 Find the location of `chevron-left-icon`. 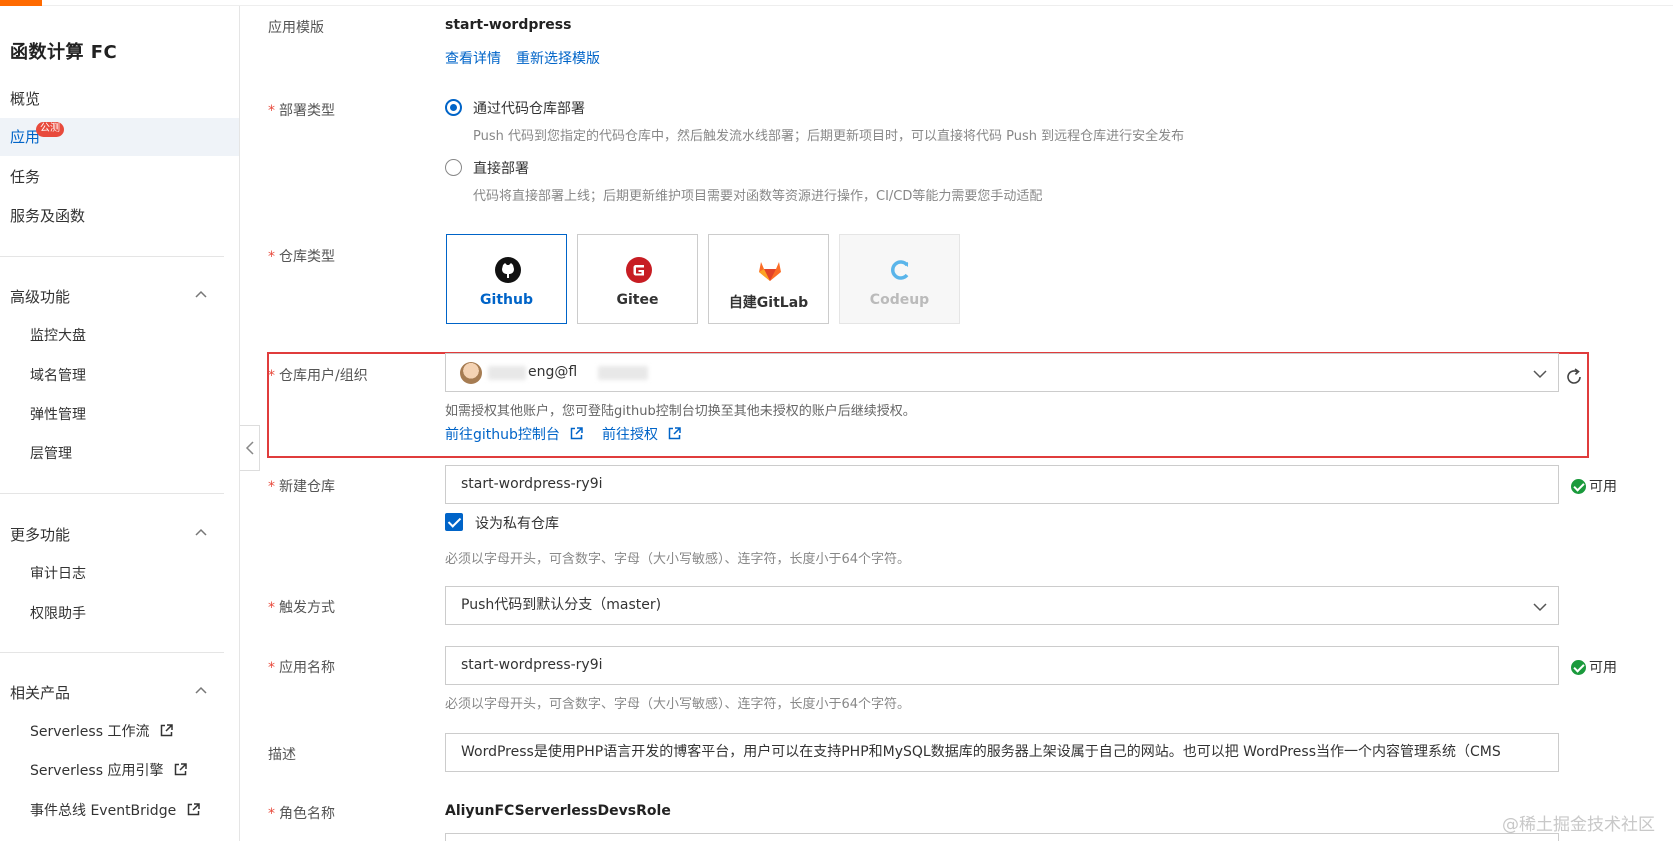

chevron-left-icon is located at coordinates (249, 448).